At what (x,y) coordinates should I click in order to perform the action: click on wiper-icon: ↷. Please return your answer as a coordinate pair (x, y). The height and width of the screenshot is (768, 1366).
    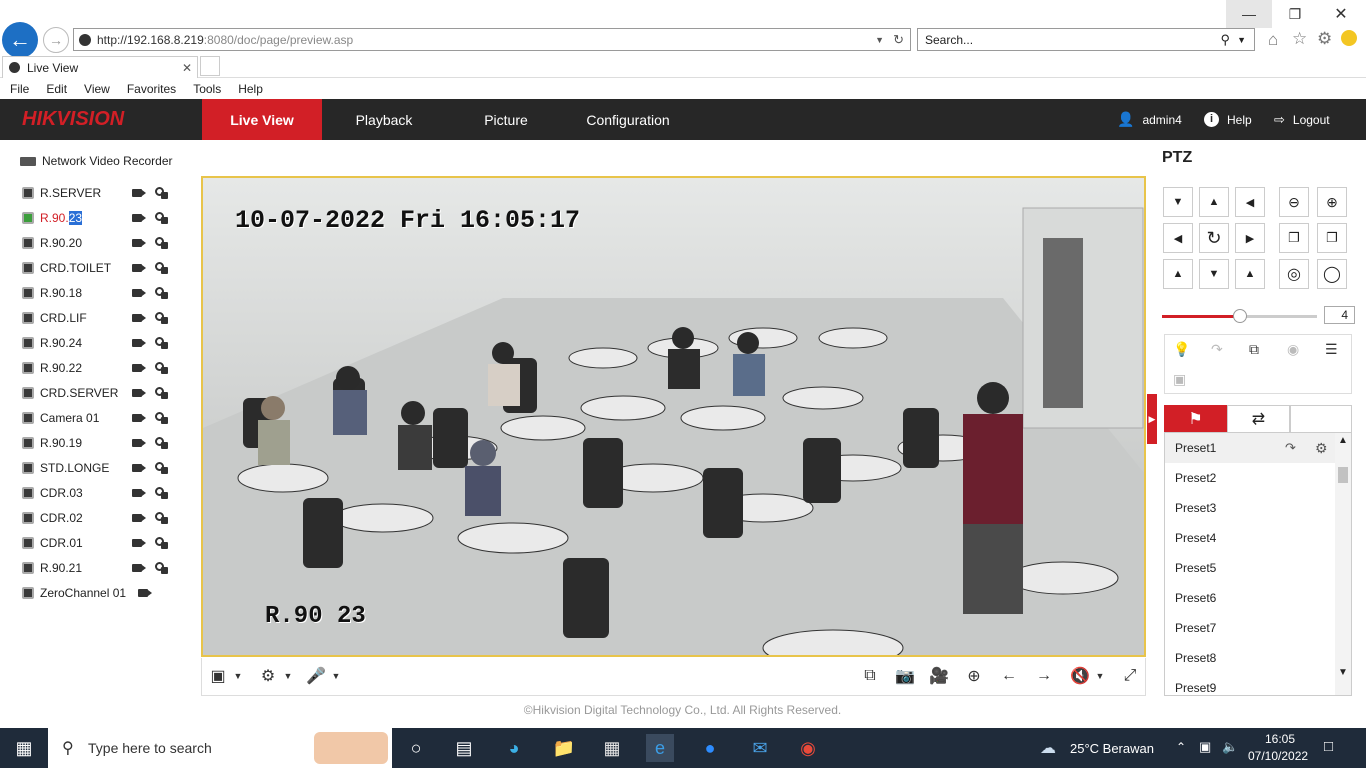
    Looking at the image, I should click on (1217, 349).